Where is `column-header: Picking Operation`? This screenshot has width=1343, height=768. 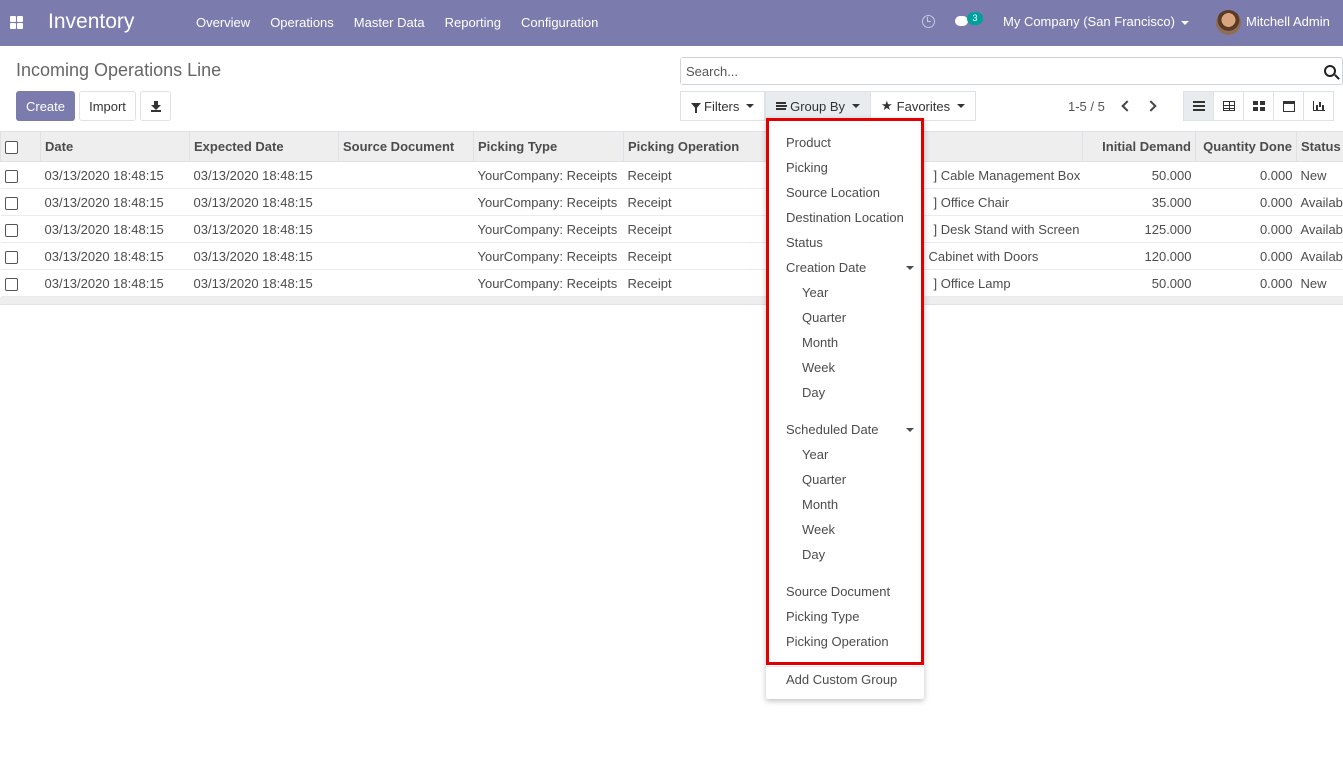 column-header: Picking Operation is located at coordinates (698, 146).